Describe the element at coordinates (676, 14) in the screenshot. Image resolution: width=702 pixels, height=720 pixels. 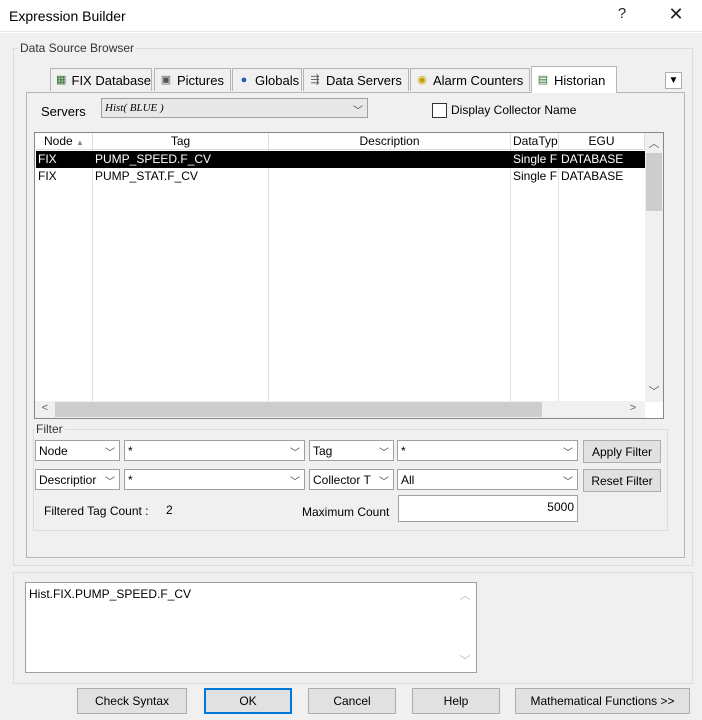
I see `close-icon: ✕` at that location.